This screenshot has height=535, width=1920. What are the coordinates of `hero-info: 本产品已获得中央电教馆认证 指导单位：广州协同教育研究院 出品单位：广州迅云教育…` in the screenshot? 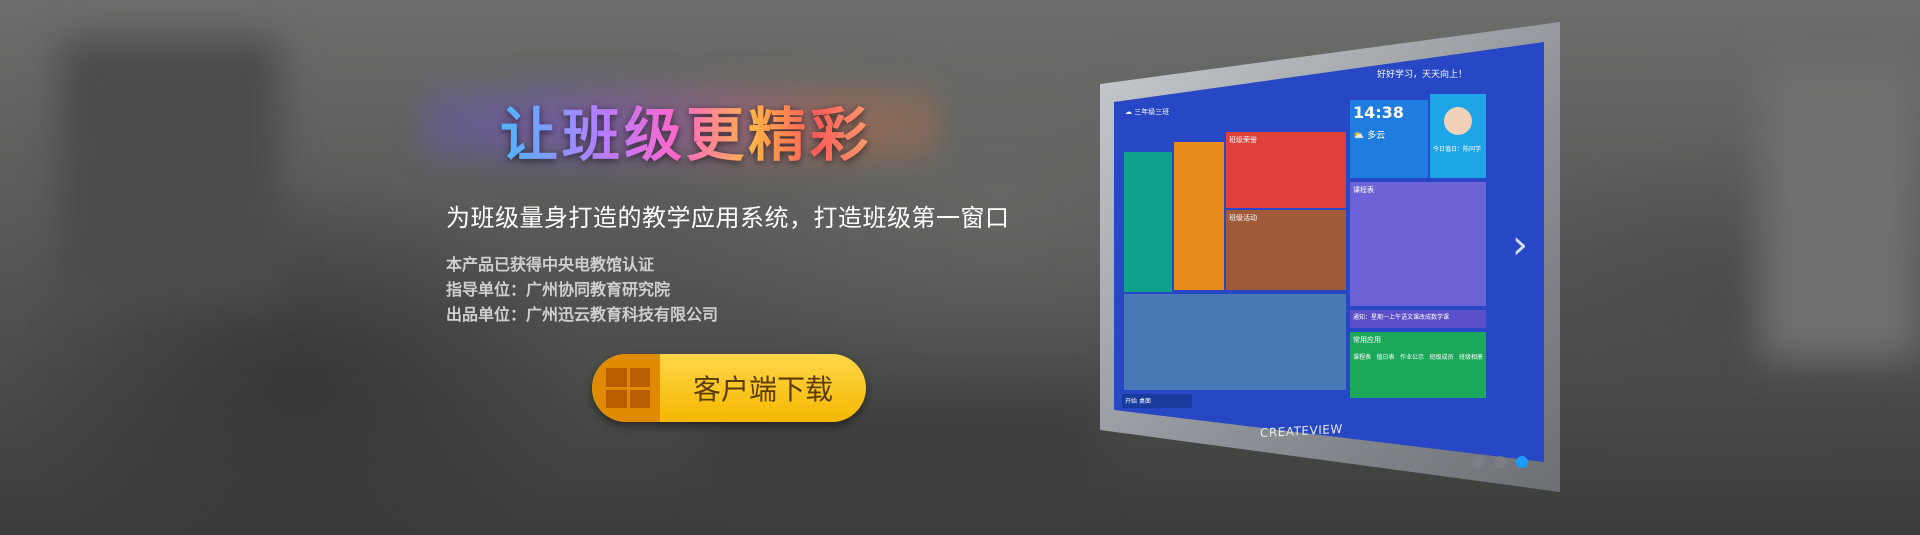 It's located at (582, 289).